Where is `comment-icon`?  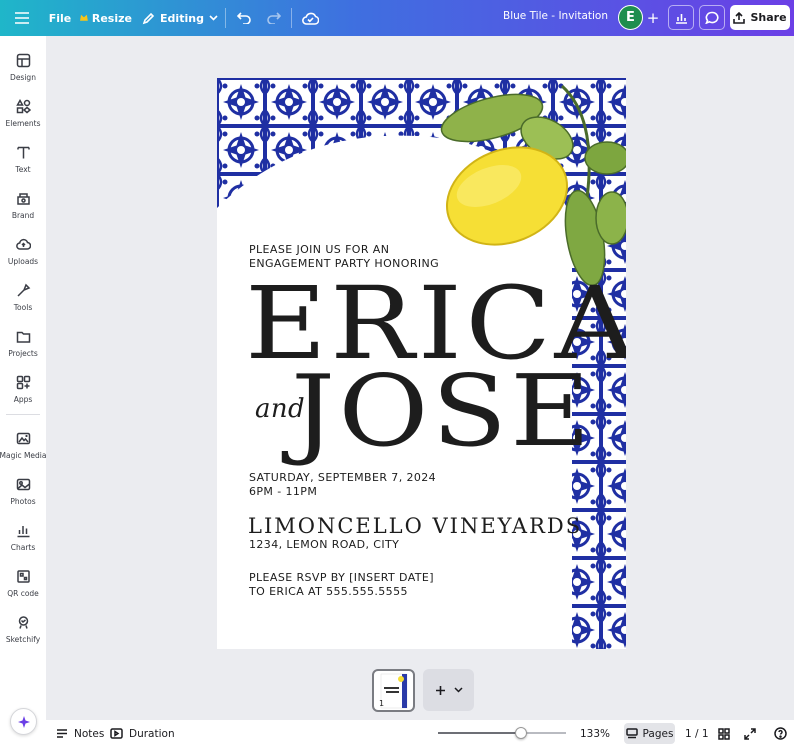
comment-icon is located at coordinates (712, 17).